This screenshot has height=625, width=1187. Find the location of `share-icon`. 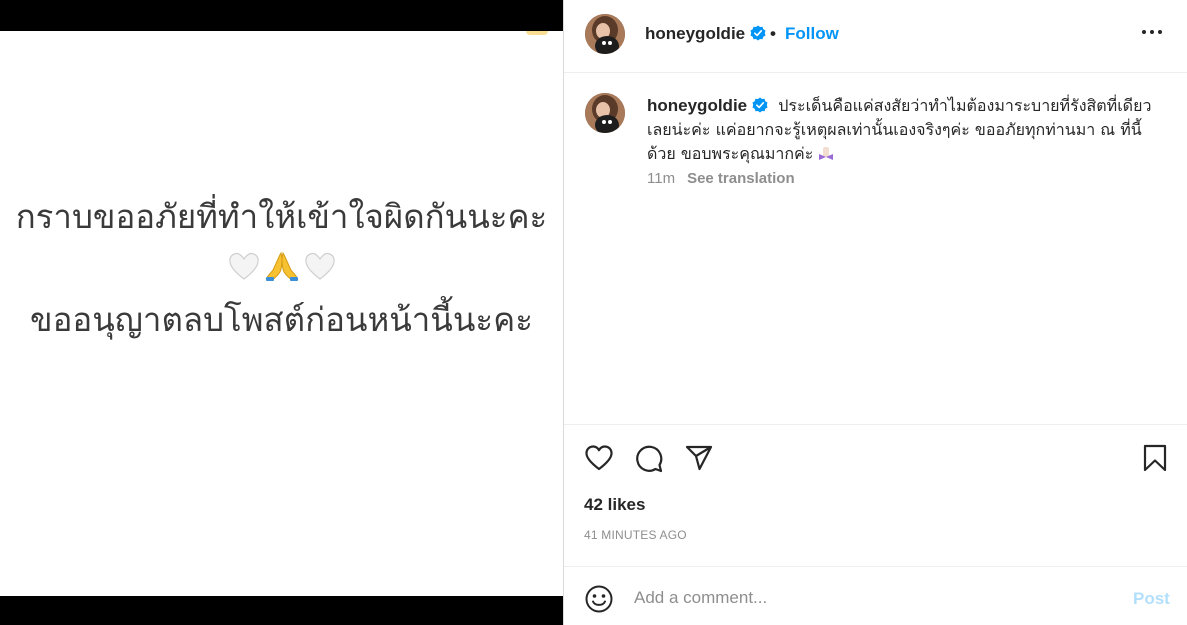

share-icon is located at coordinates (699, 458).